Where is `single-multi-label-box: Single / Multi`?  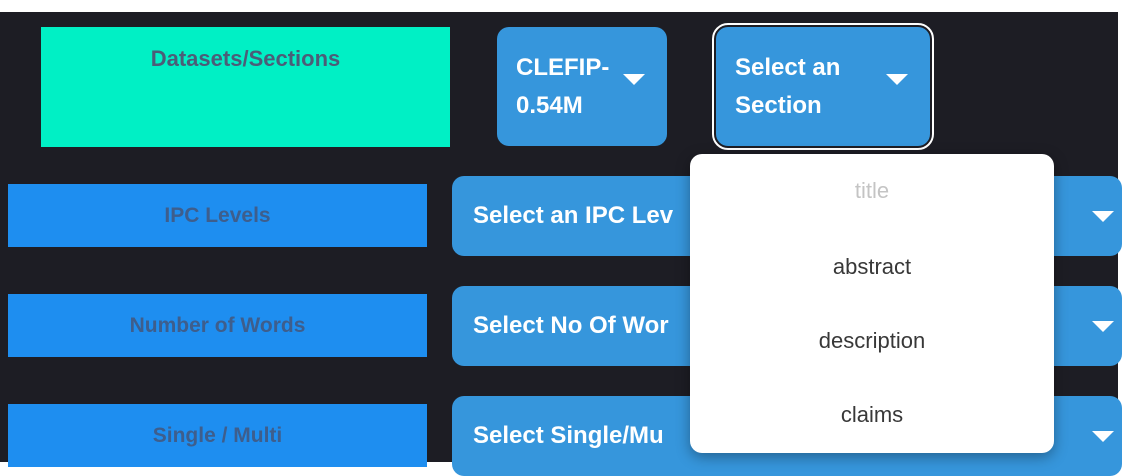 single-multi-label-box: Single / Multi is located at coordinates (217, 435).